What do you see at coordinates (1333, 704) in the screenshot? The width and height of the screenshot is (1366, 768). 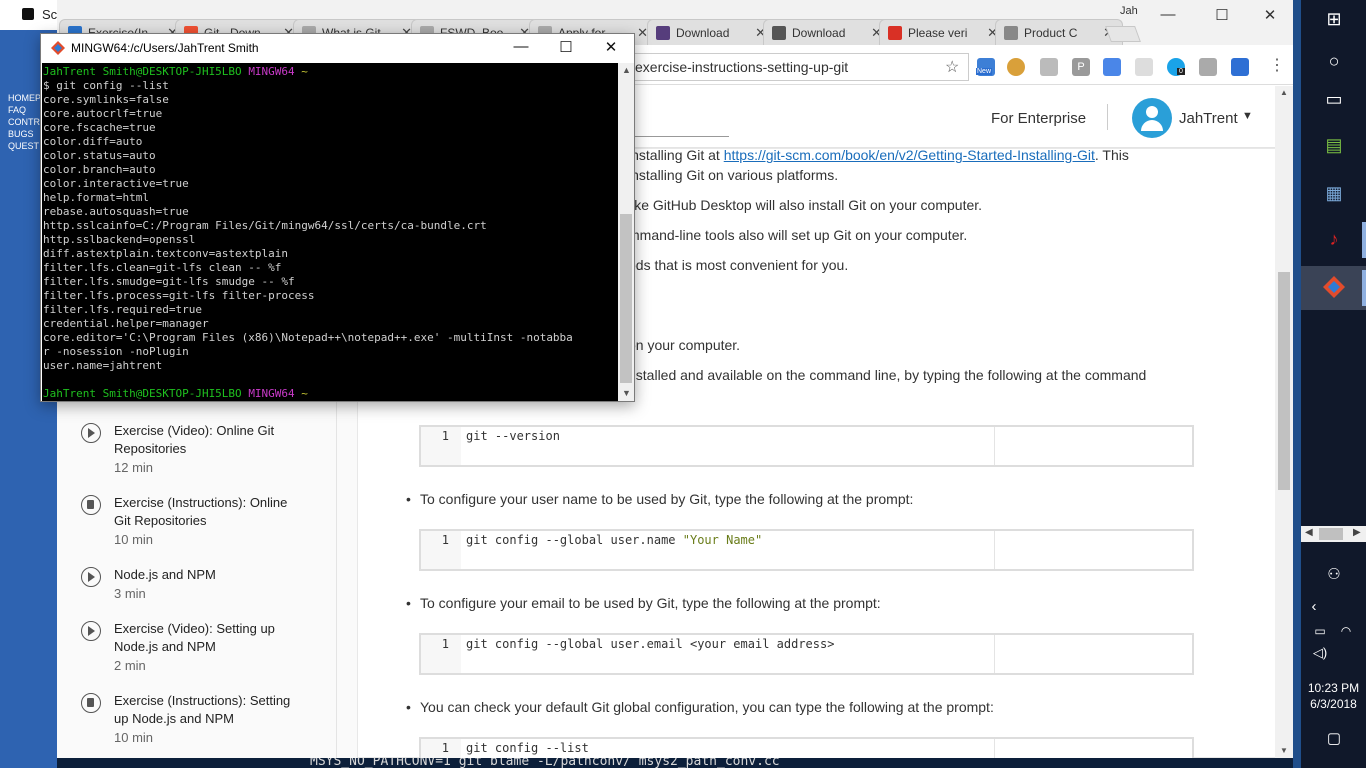 I see `clock-date: 6/3/2018` at bounding box center [1333, 704].